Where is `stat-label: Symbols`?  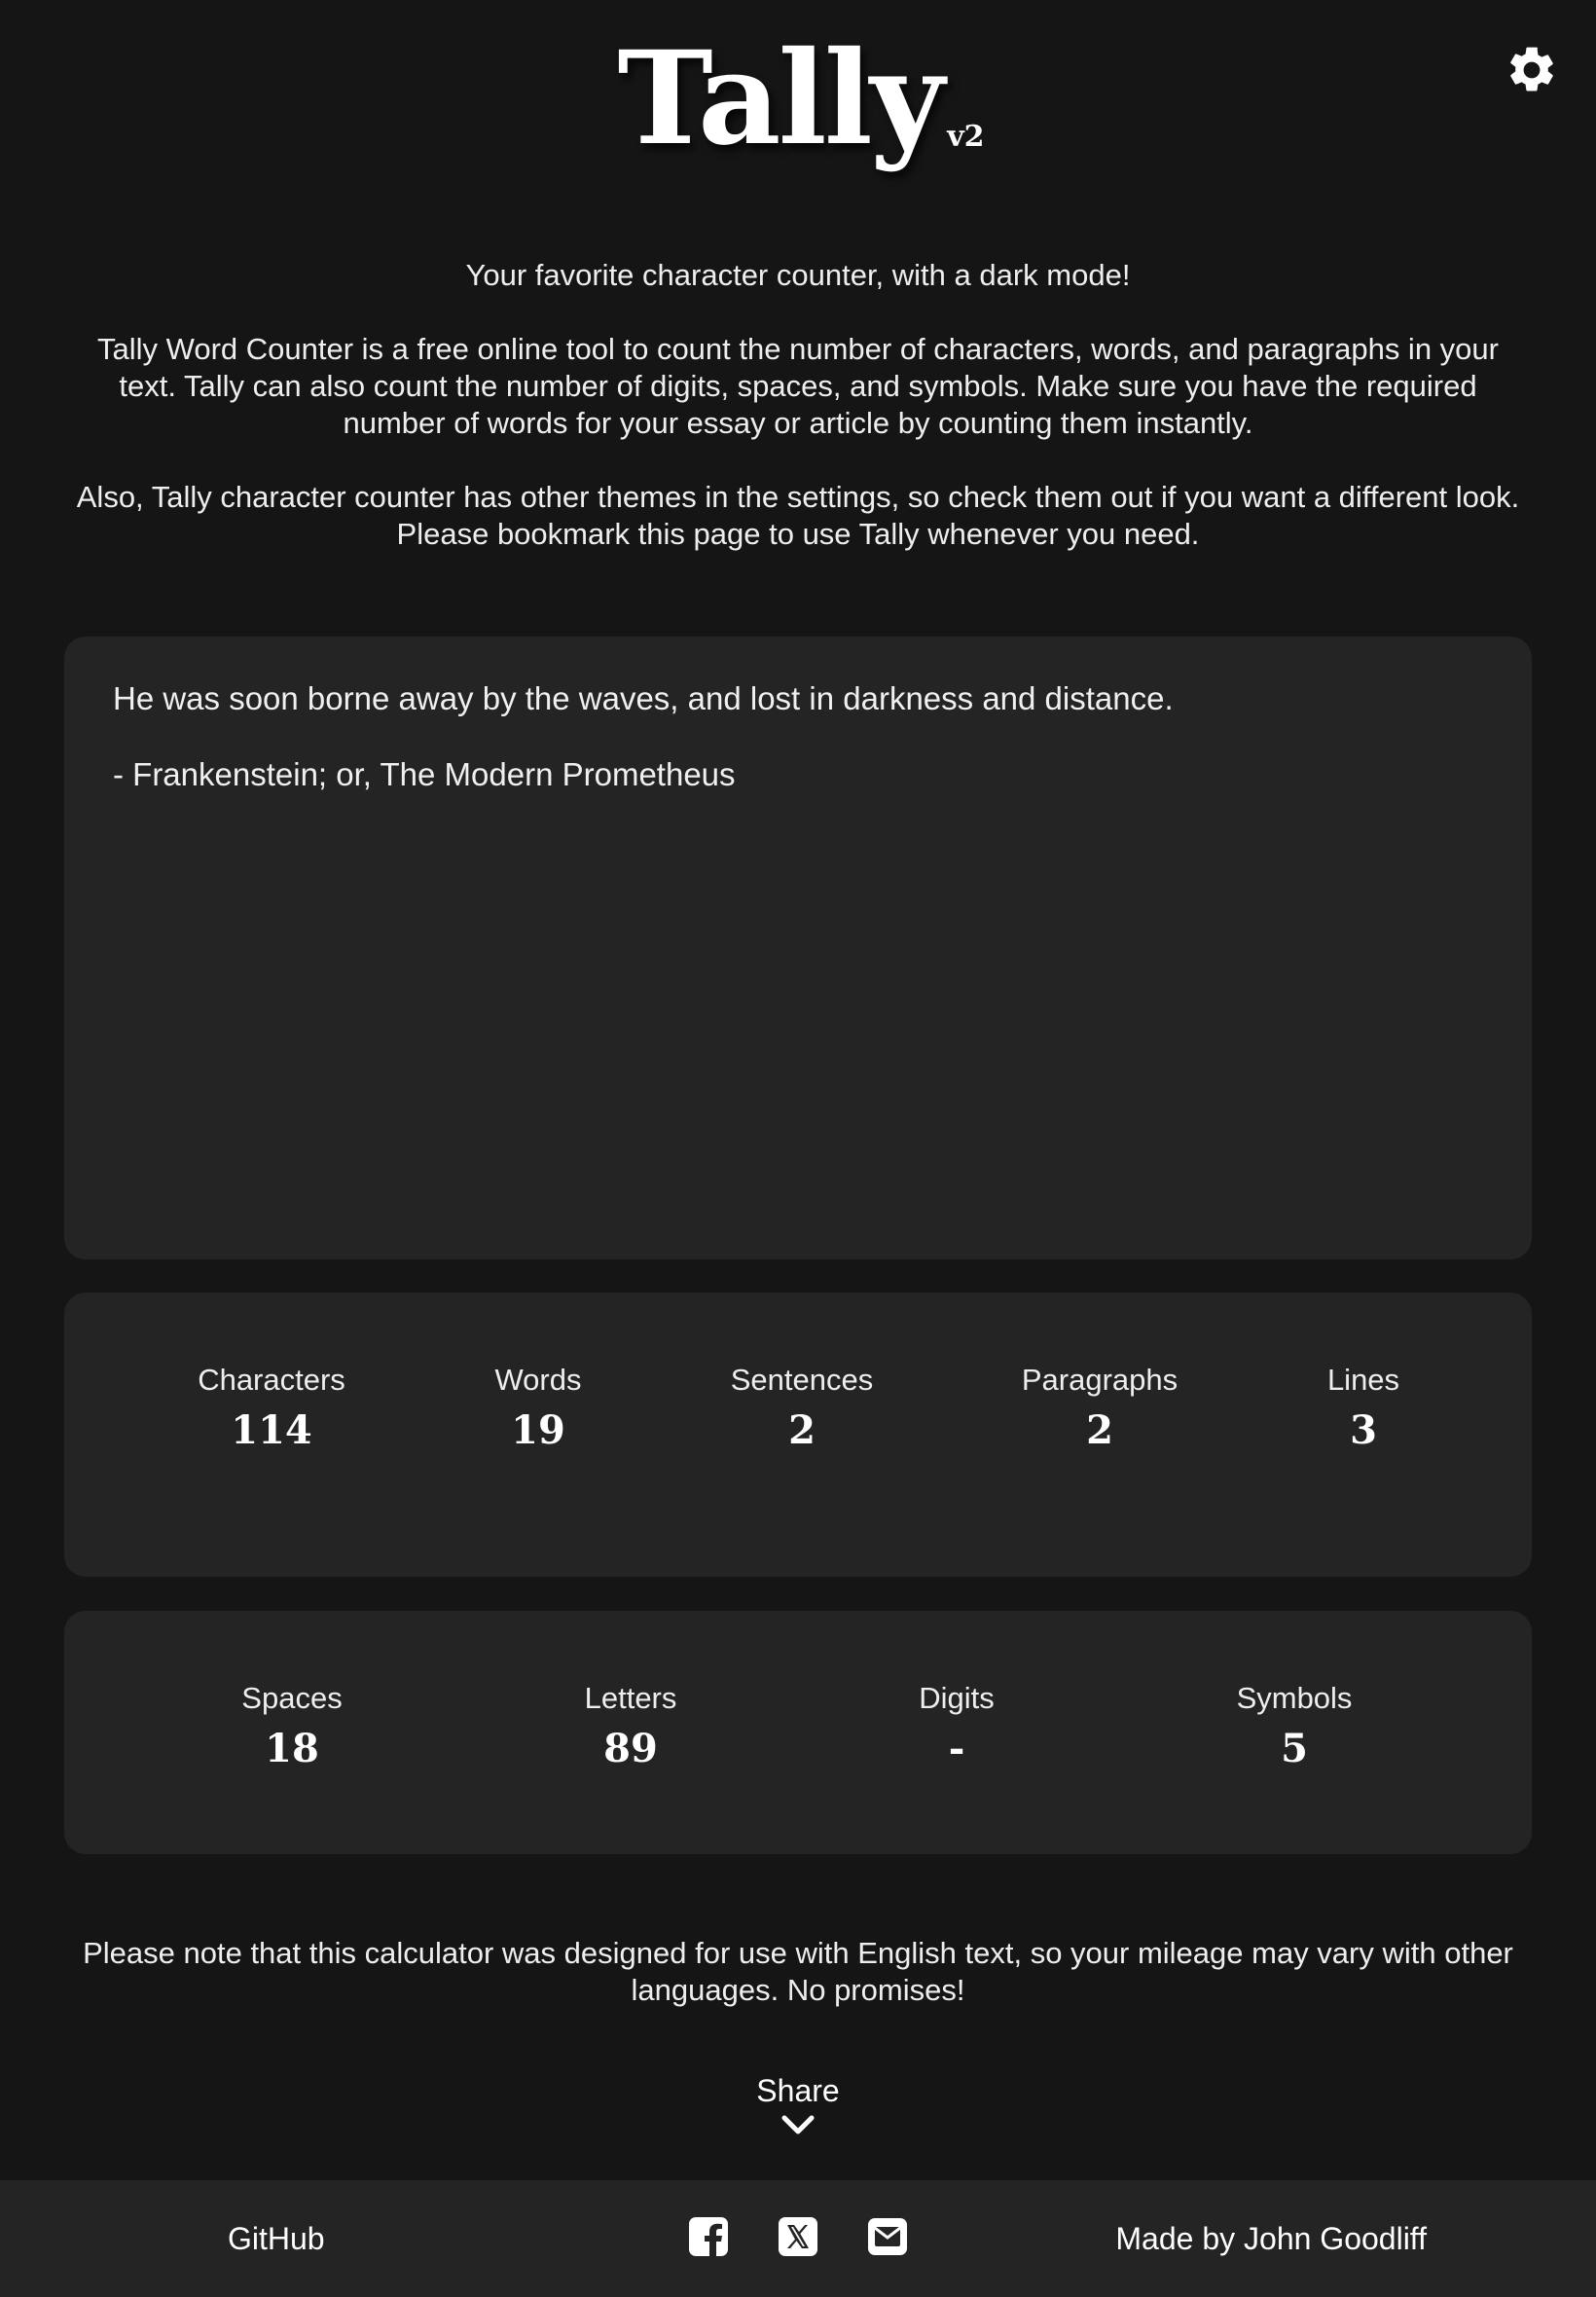 stat-label: Symbols is located at coordinates (1294, 1698).